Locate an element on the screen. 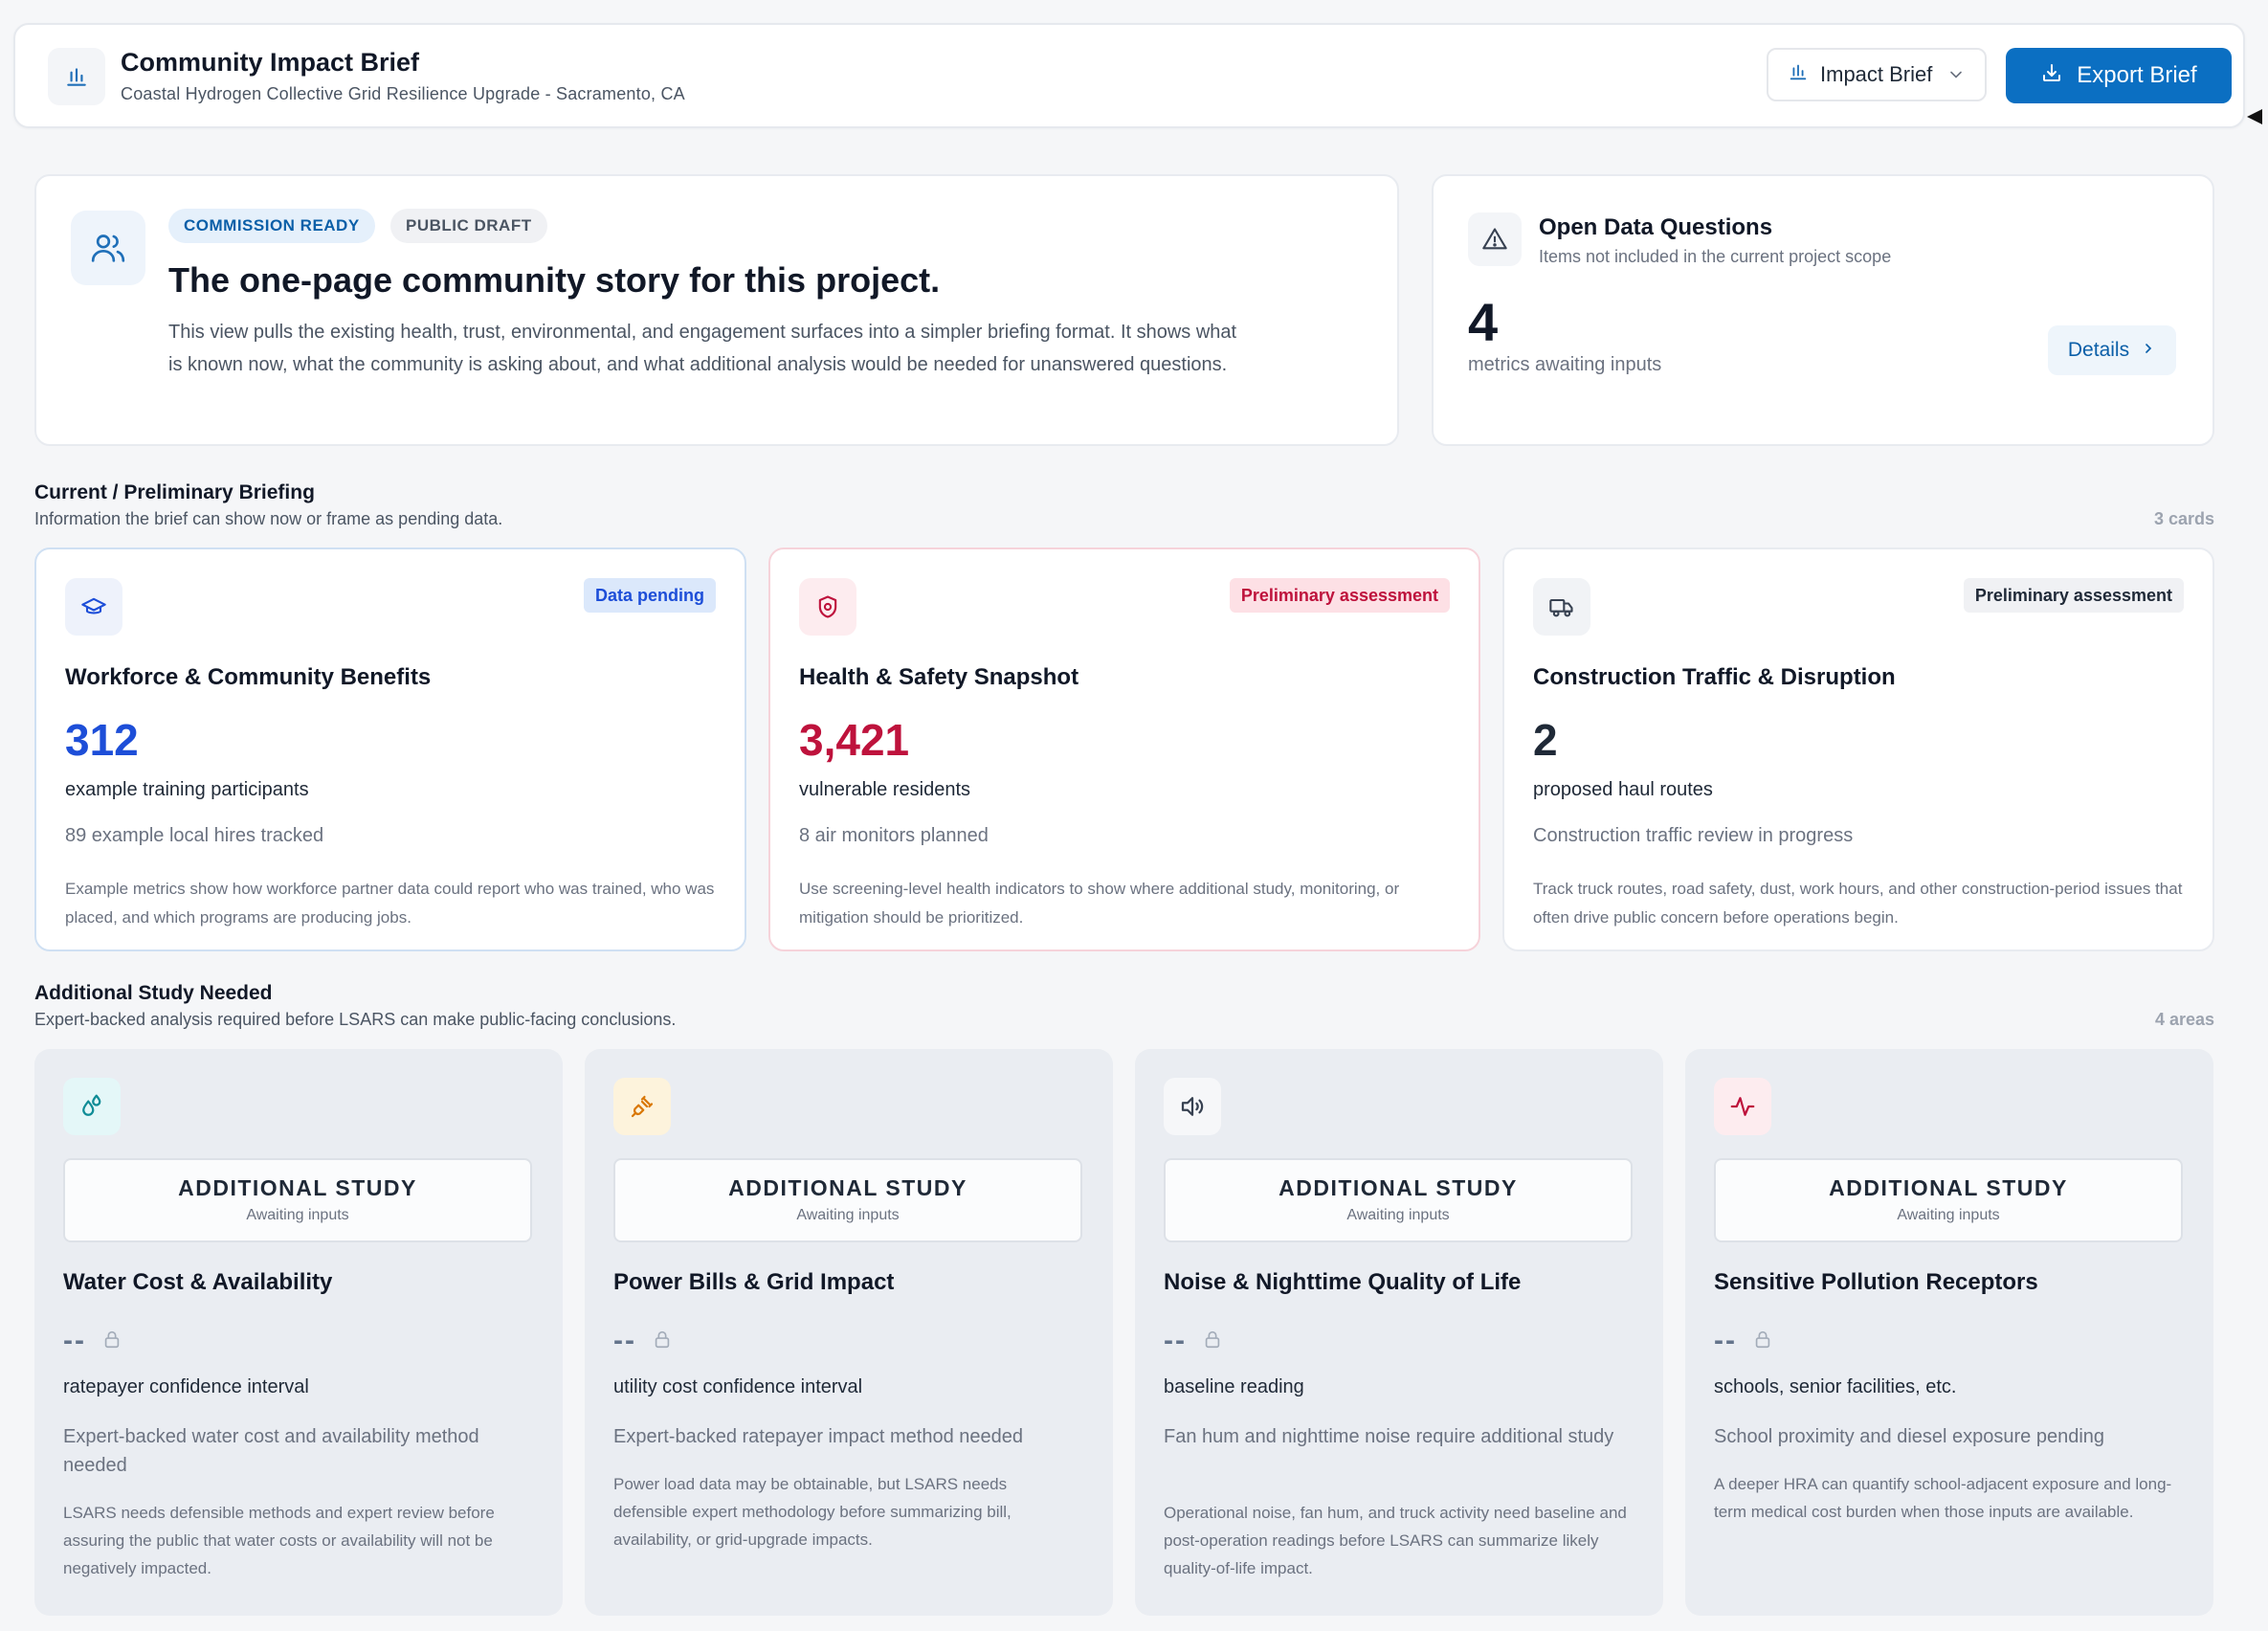 This screenshot has width=2268, height=1631. status-badge: Data pending is located at coordinates (649, 595).